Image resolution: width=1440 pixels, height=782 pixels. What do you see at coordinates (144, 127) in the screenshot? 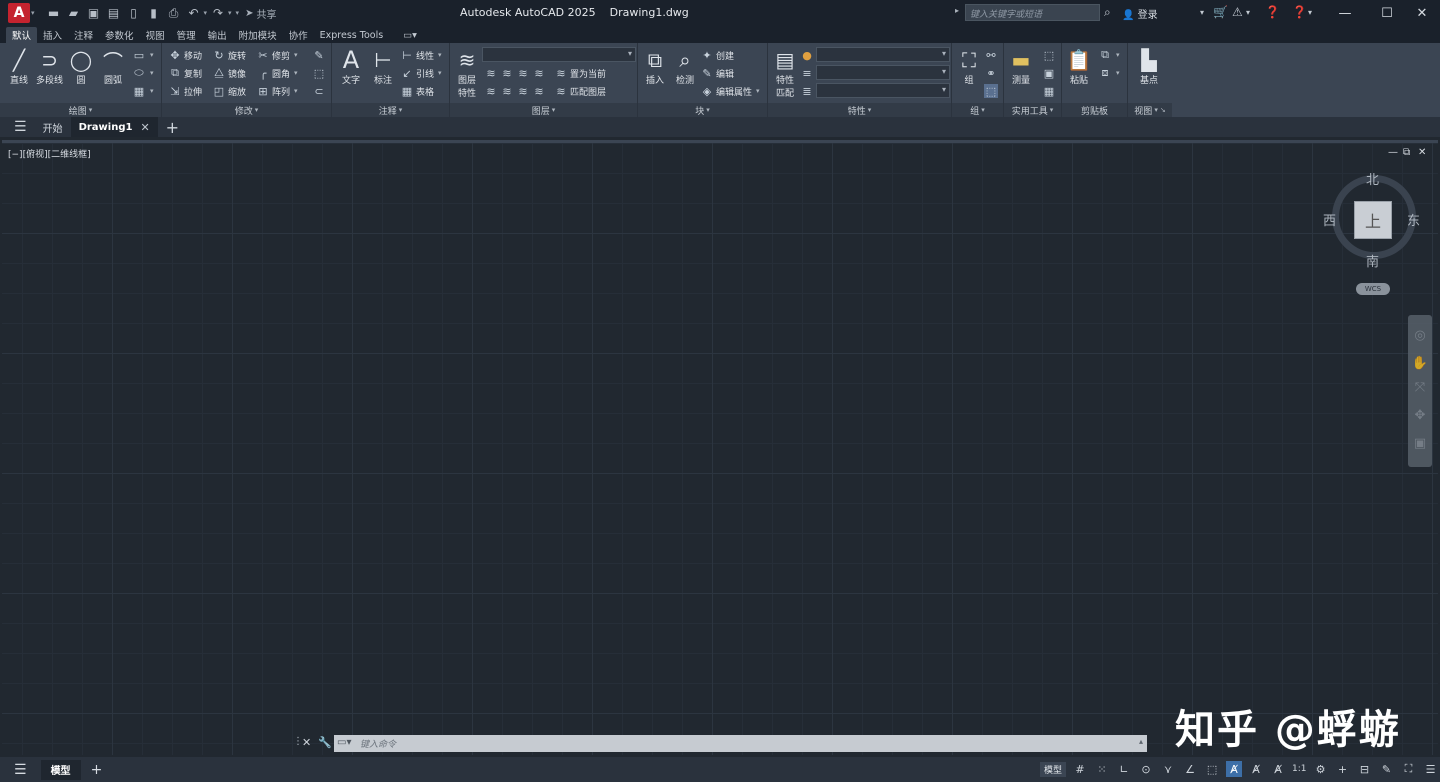
I see `tab-close-icon: ✕` at bounding box center [144, 127].